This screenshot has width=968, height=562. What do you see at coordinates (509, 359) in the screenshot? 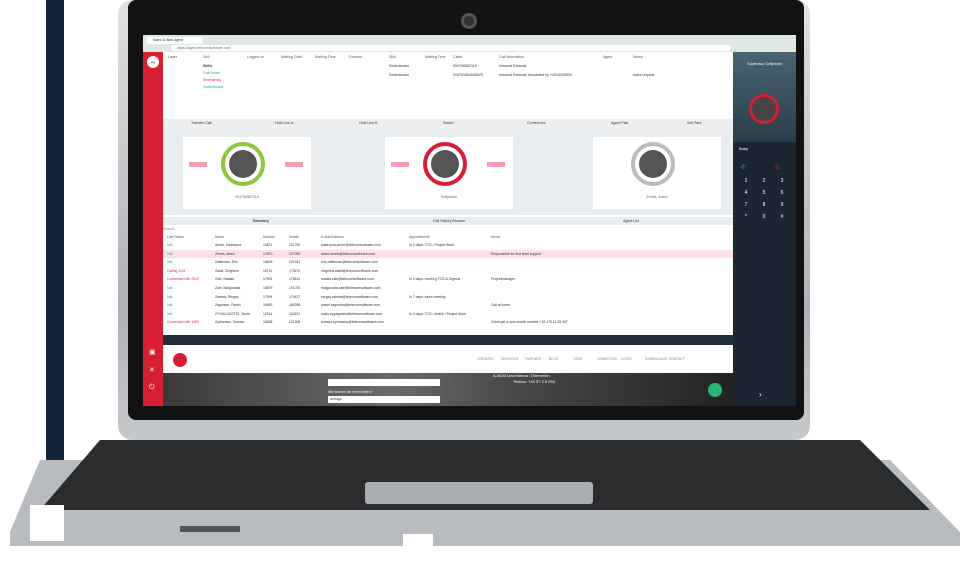
I see `nav-link: SERVICES` at bounding box center [509, 359].